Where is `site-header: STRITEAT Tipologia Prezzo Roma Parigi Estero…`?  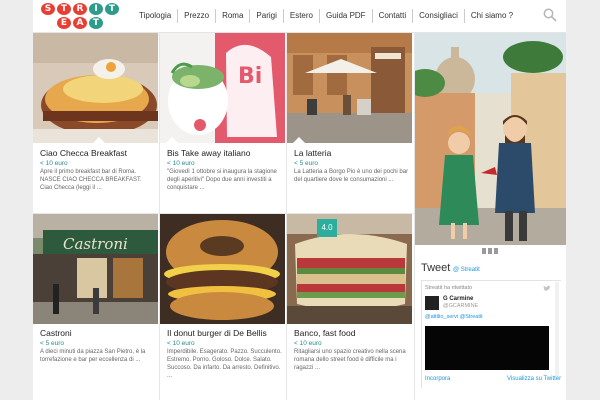 site-header: STRITEAT Tipologia Prezzo Roma Parigi Estero… is located at coordinates (299, 16).